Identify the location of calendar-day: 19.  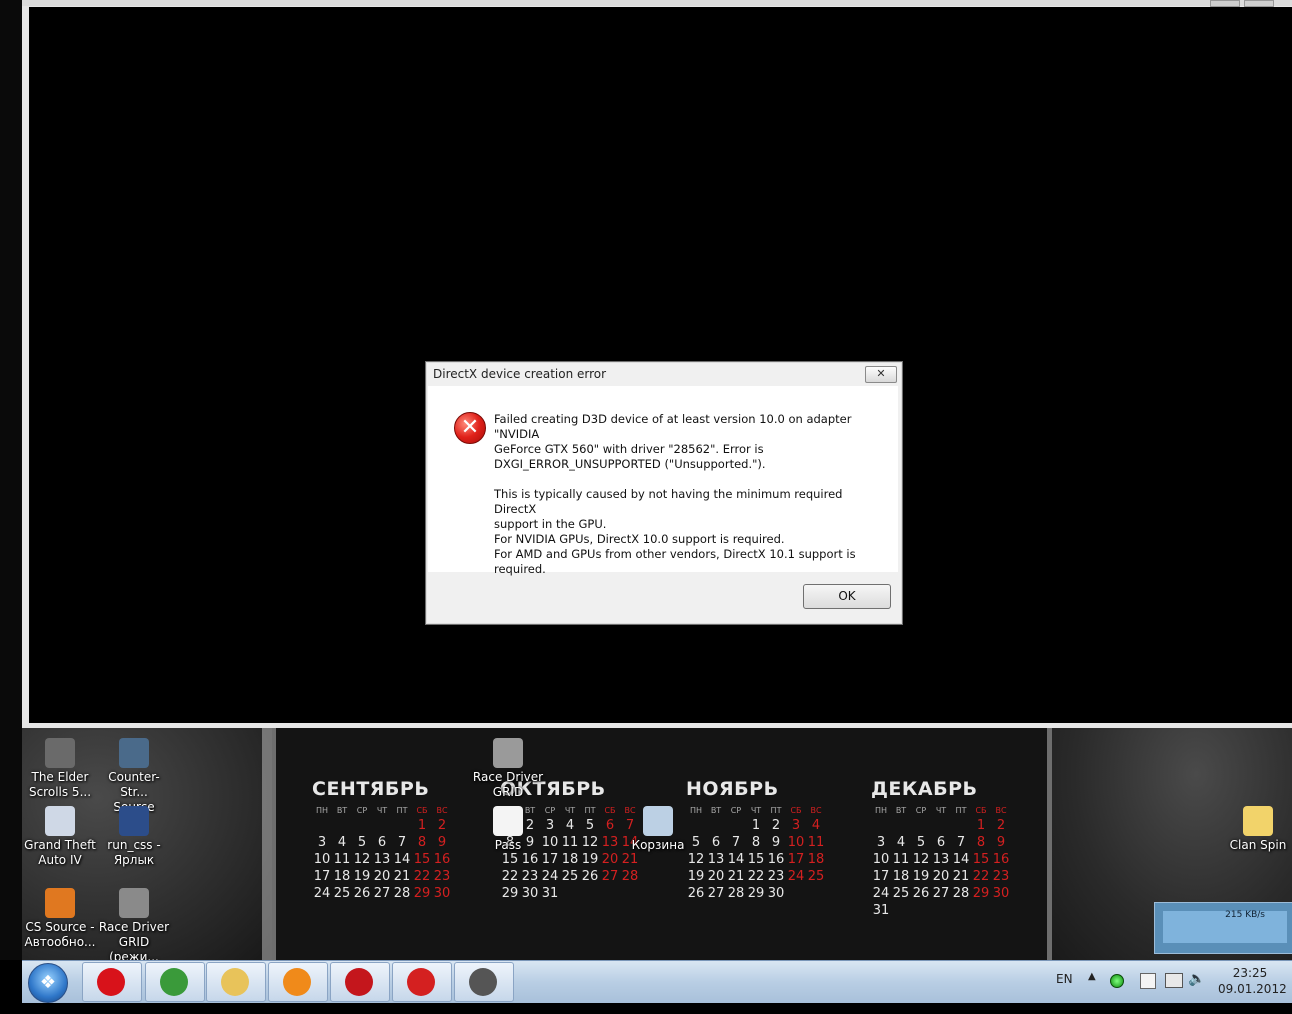
(590, 859).